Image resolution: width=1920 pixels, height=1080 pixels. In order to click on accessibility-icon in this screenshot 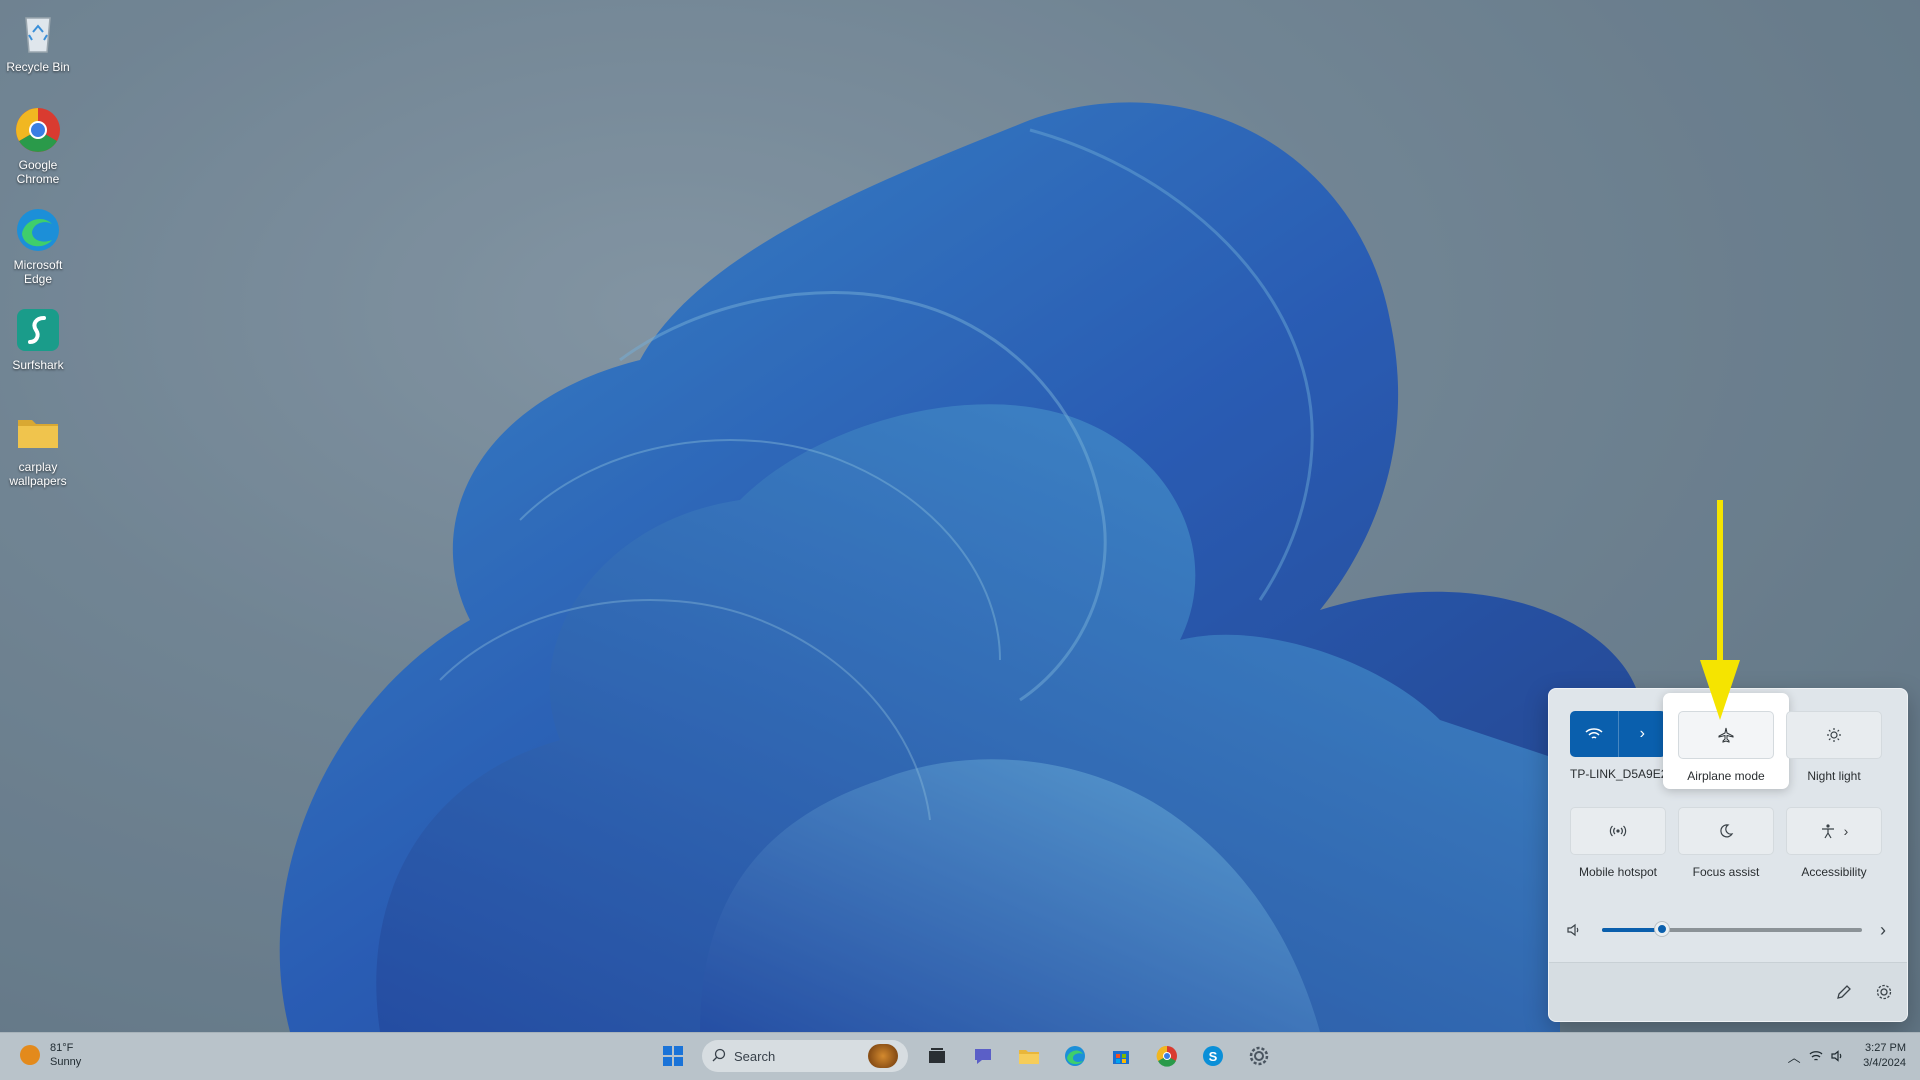, I will do `click(1827, 831)`.